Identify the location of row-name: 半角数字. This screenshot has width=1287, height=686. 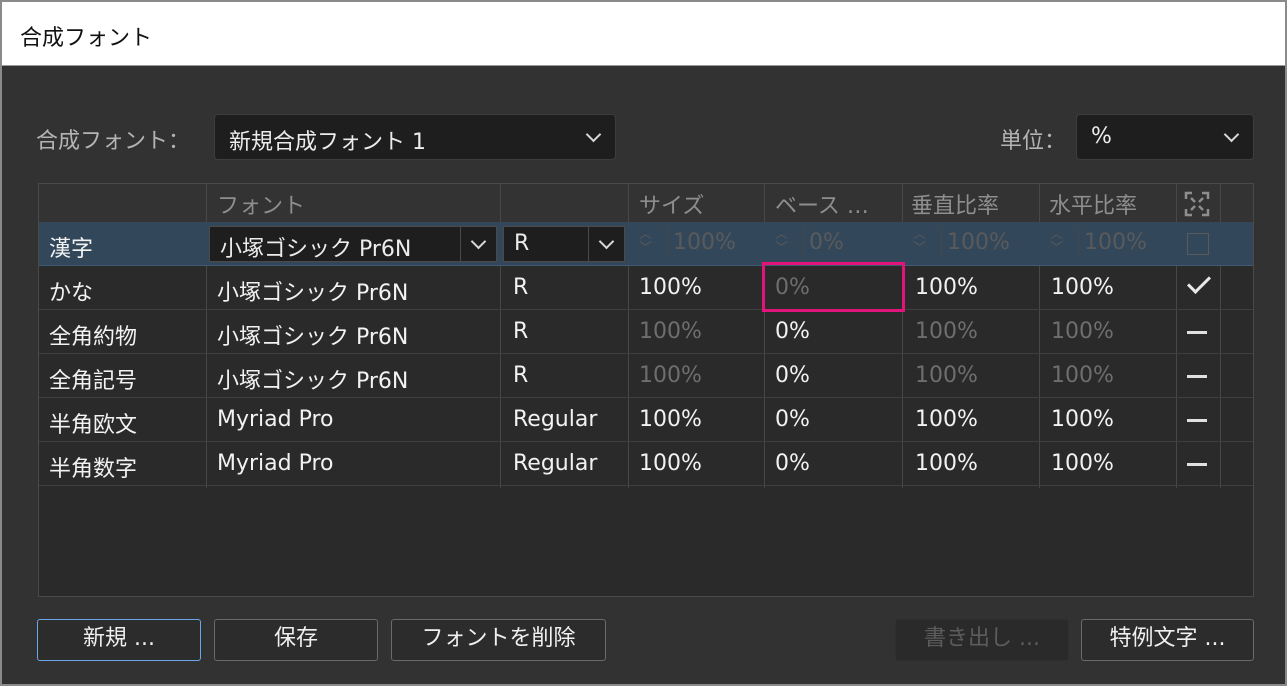
(93, 469).